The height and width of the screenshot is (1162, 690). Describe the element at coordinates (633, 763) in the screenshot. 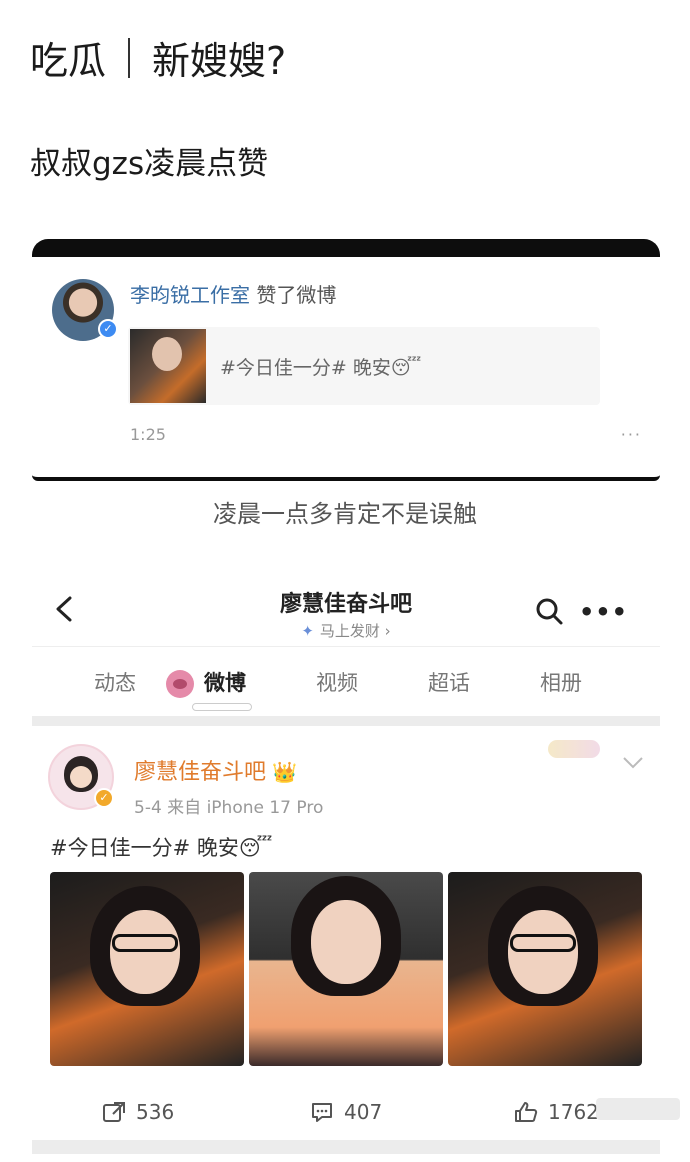

I see `chevron-down-icon` at that location.